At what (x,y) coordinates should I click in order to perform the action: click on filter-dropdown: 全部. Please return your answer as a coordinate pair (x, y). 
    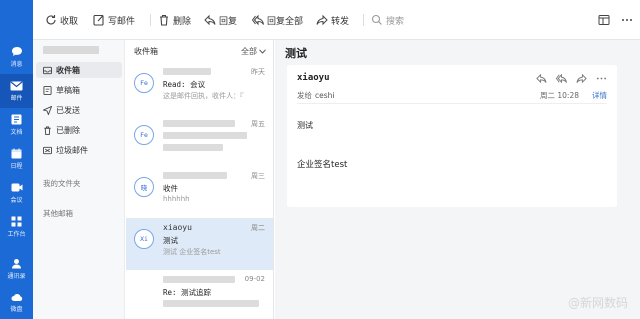
    Looking at the image, I should click on (253, 51).